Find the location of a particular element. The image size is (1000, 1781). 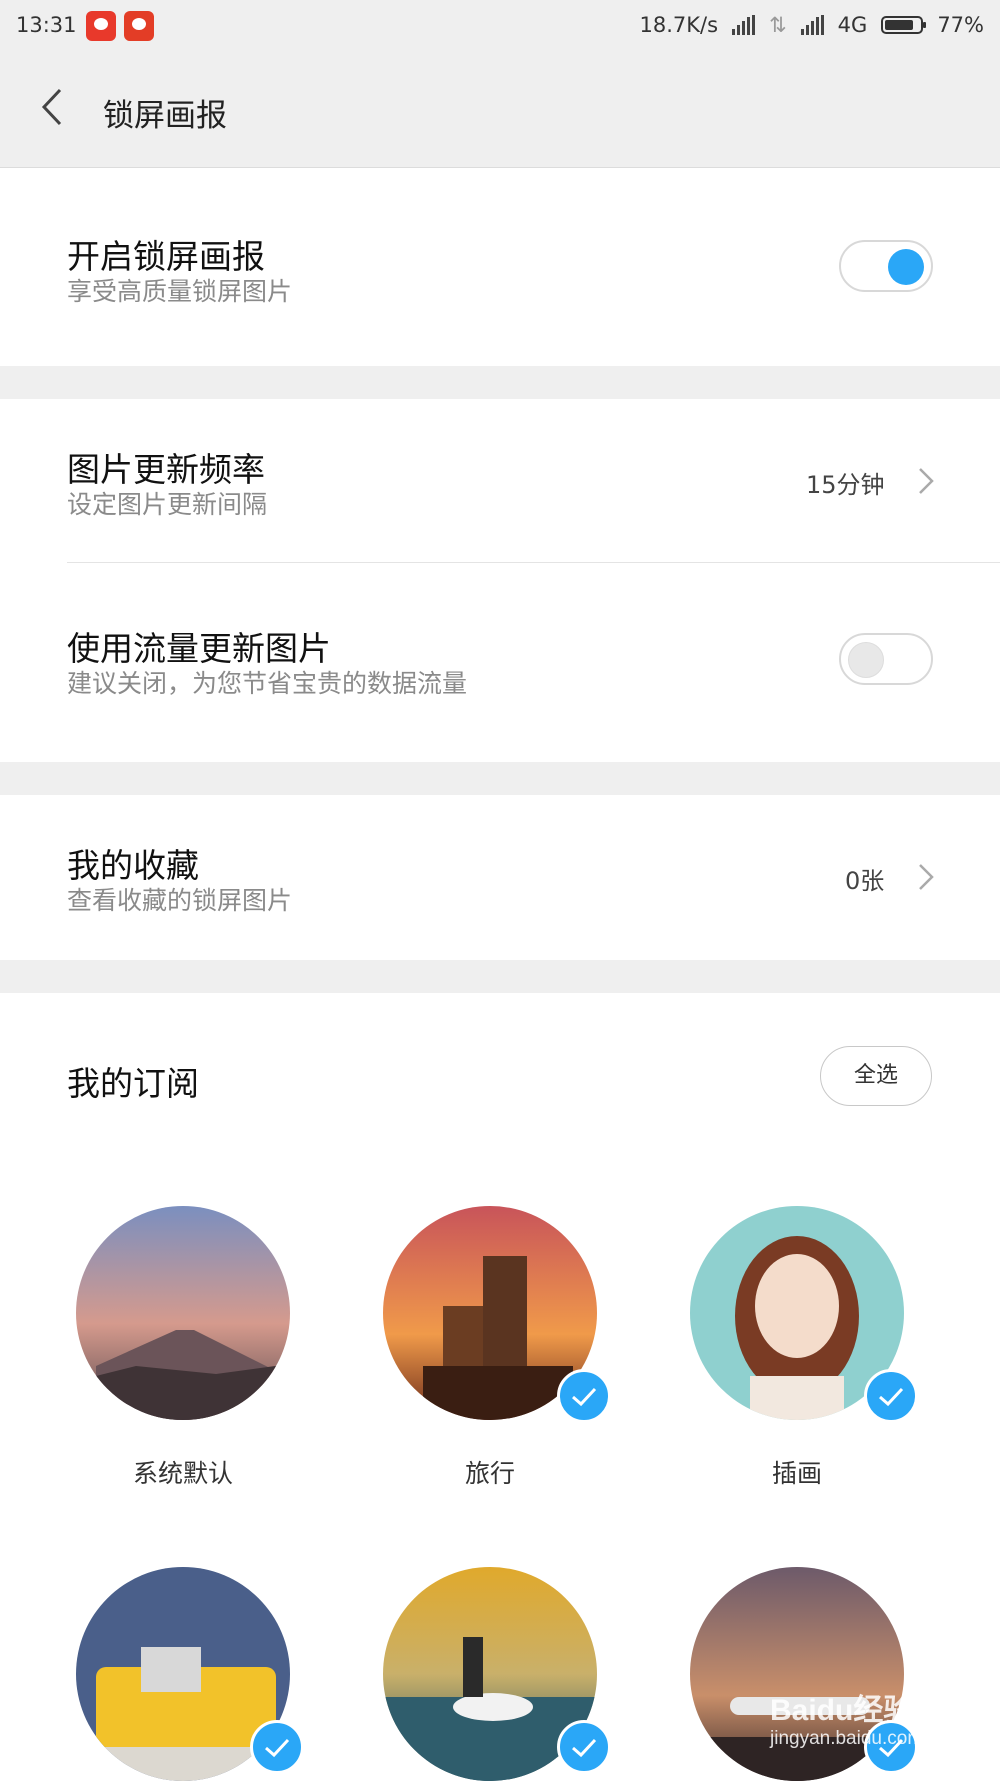

status-bar: 13:31 18.7K/s ⇅ 4G 77% is located at coordinates (500, 26).